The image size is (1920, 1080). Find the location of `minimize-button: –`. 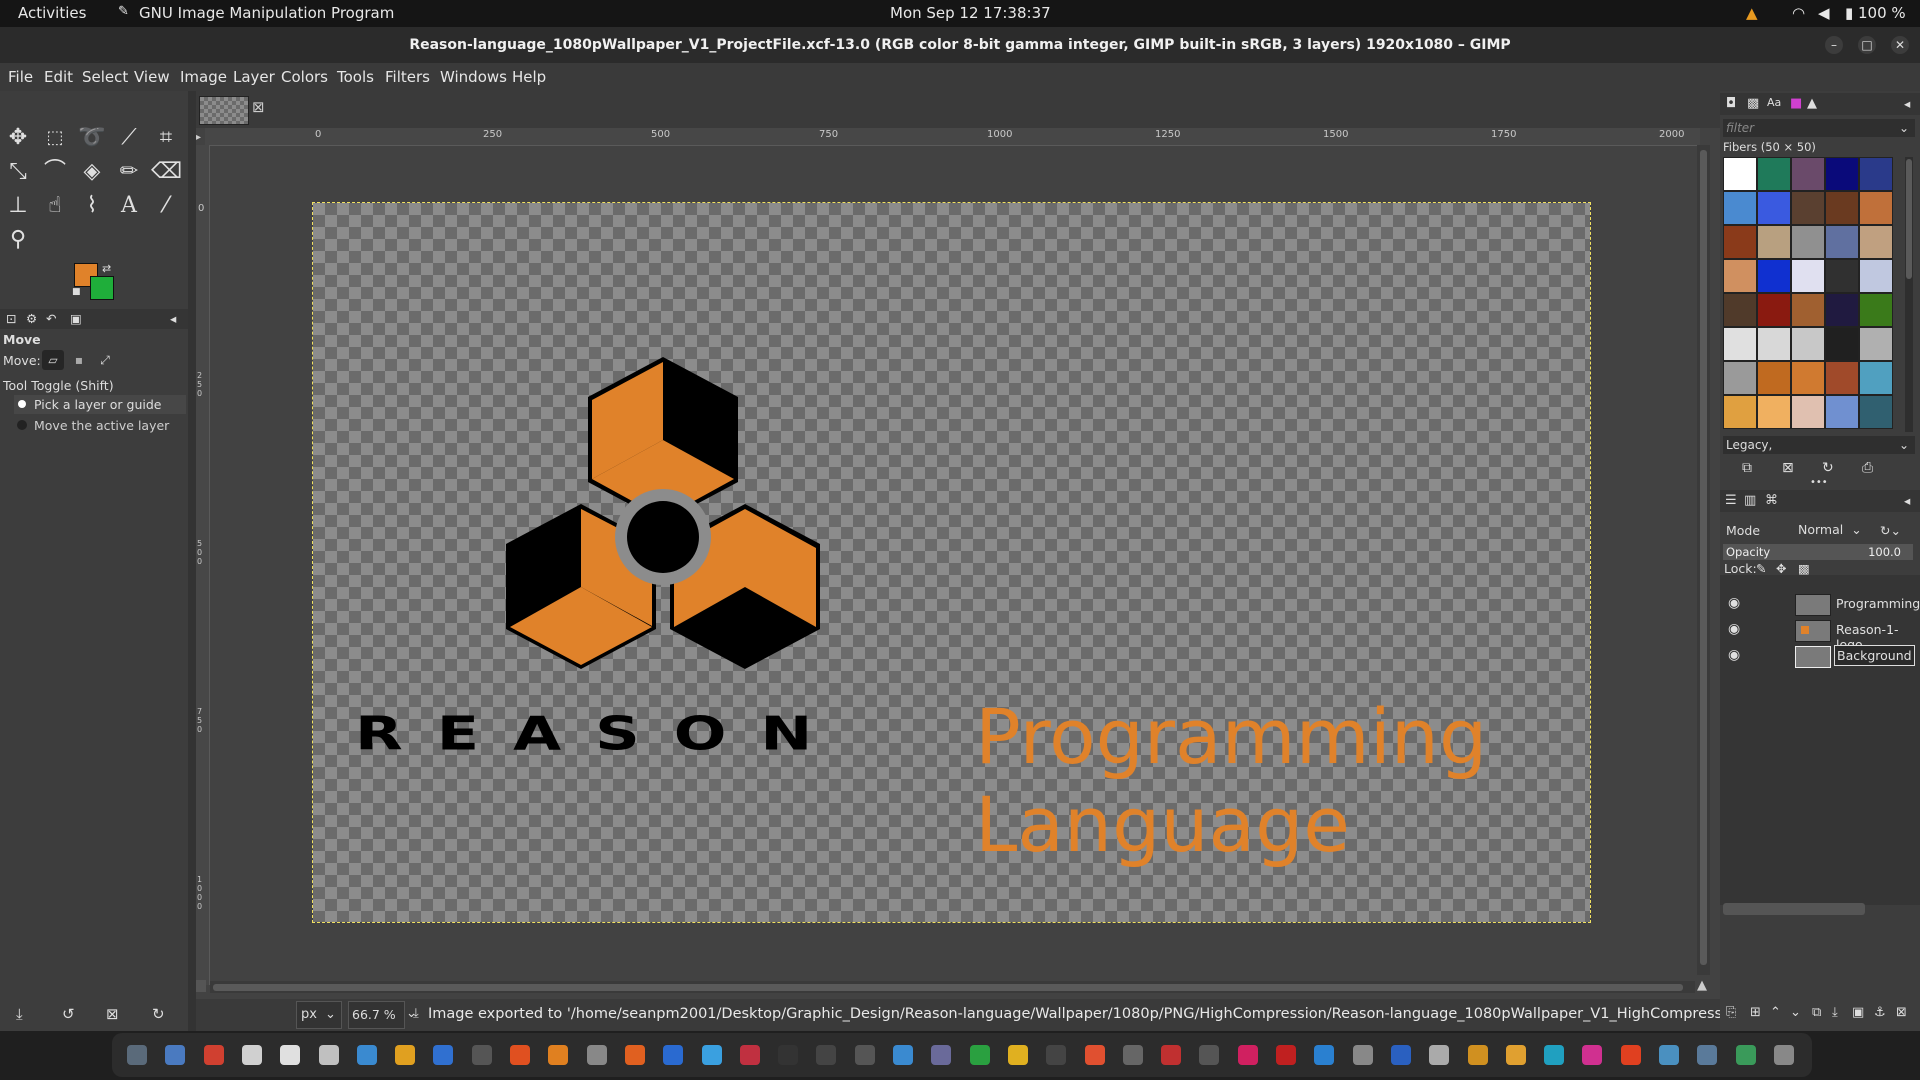

minimize-button: – is located at coordinates (1834, 45).